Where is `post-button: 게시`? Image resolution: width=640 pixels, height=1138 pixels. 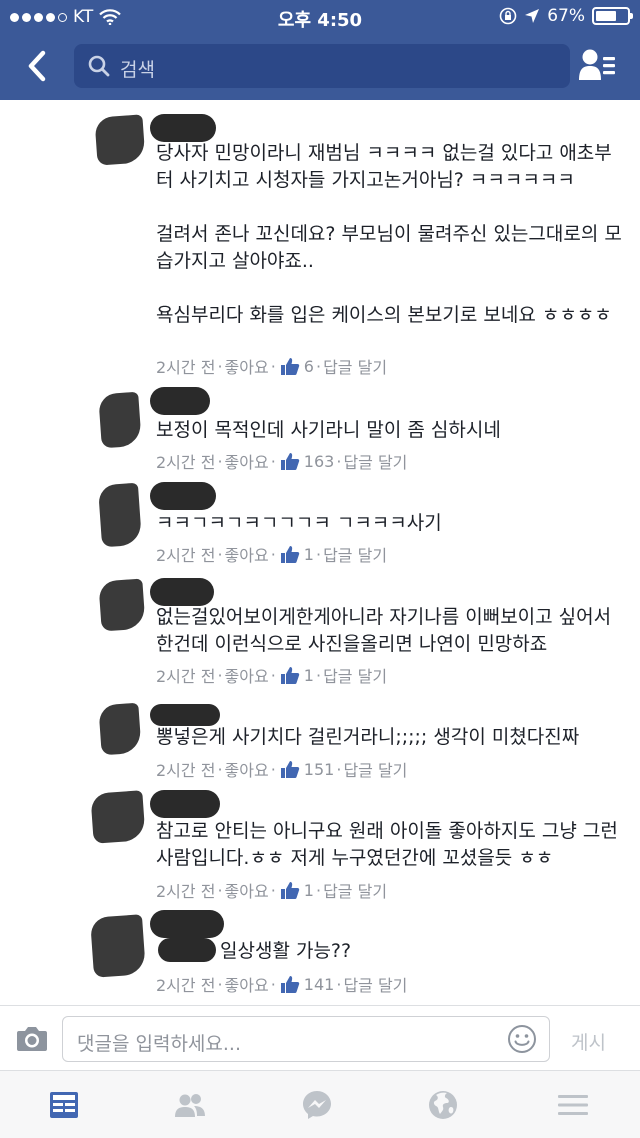 post-button: 게시 is located at coordinates (588, 1041).